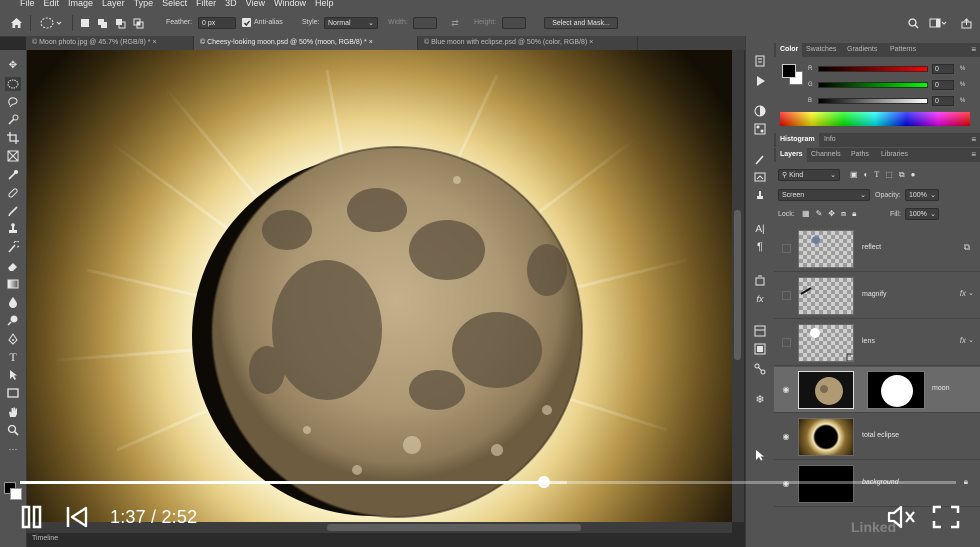 The image size is (980, 547). What do you see at coordinates (789, 50) in the screenshot?
I see `tab-color: Color` at bounding box center [789, 50].